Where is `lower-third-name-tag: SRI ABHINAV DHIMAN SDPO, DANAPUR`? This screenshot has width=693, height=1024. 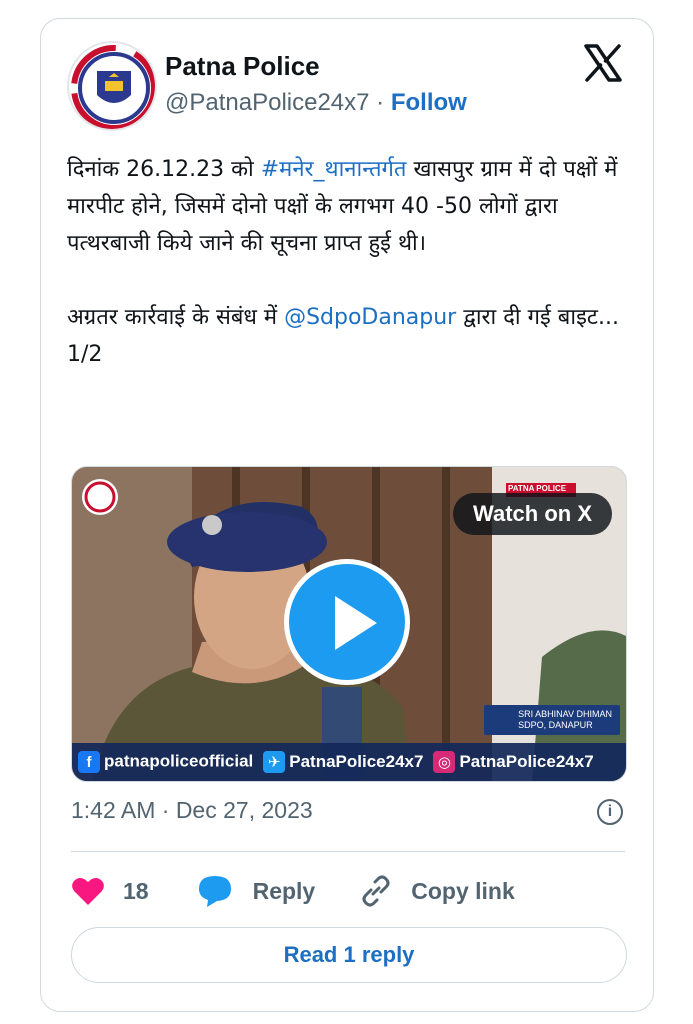
lower-third-name-tag: SRI ABHINAV DHIMAN SDPO, DANAPUR is located at coordinates (552, 720).